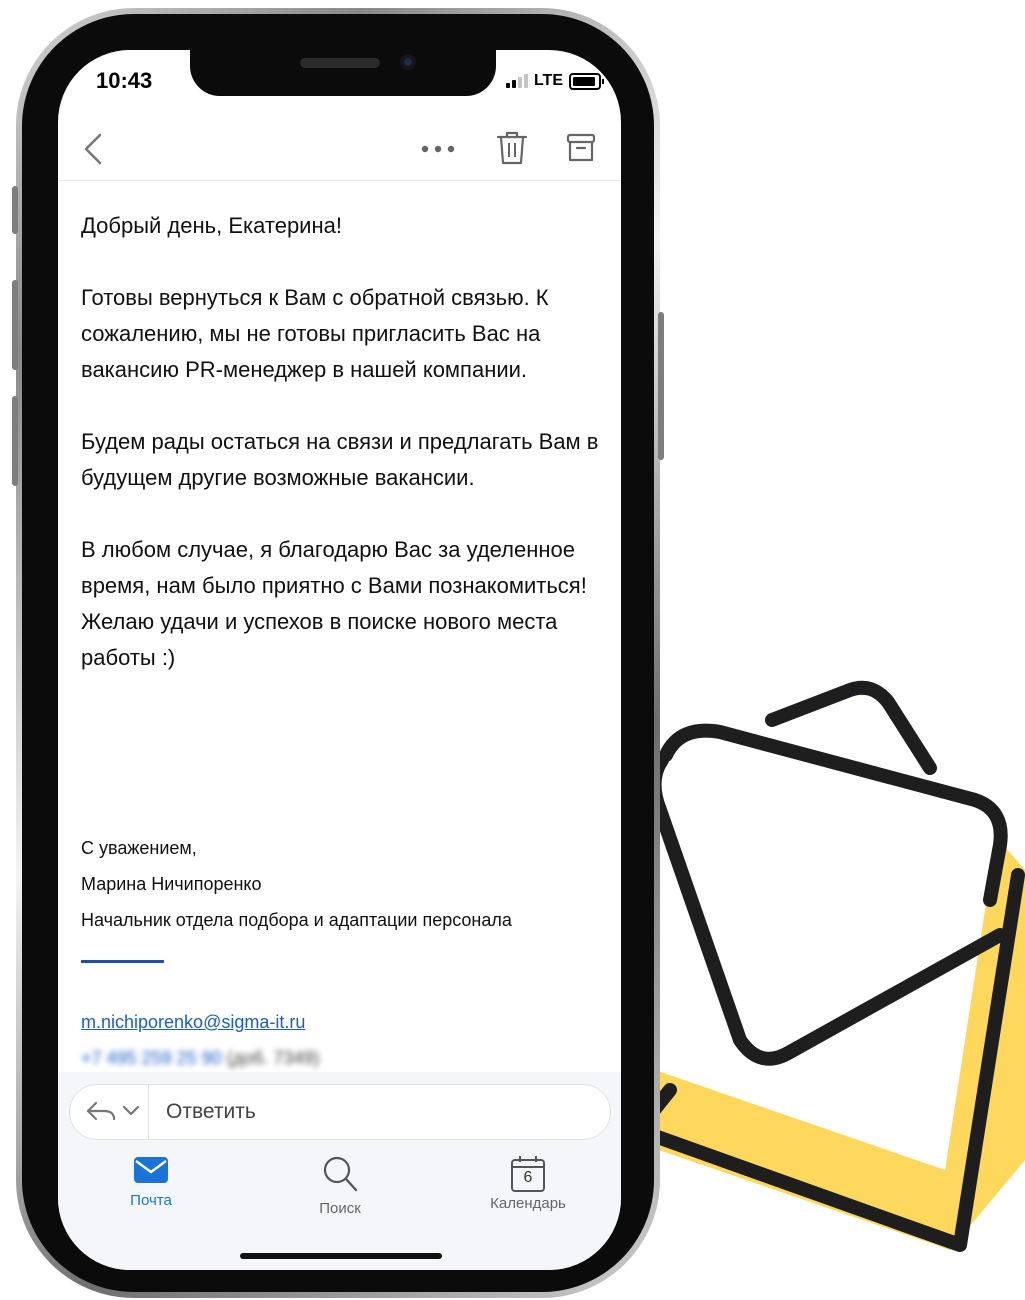  What do you see at coordinates (93, 149) in the screenshot?
I see `back-icon` at bounding box center [93, 149].